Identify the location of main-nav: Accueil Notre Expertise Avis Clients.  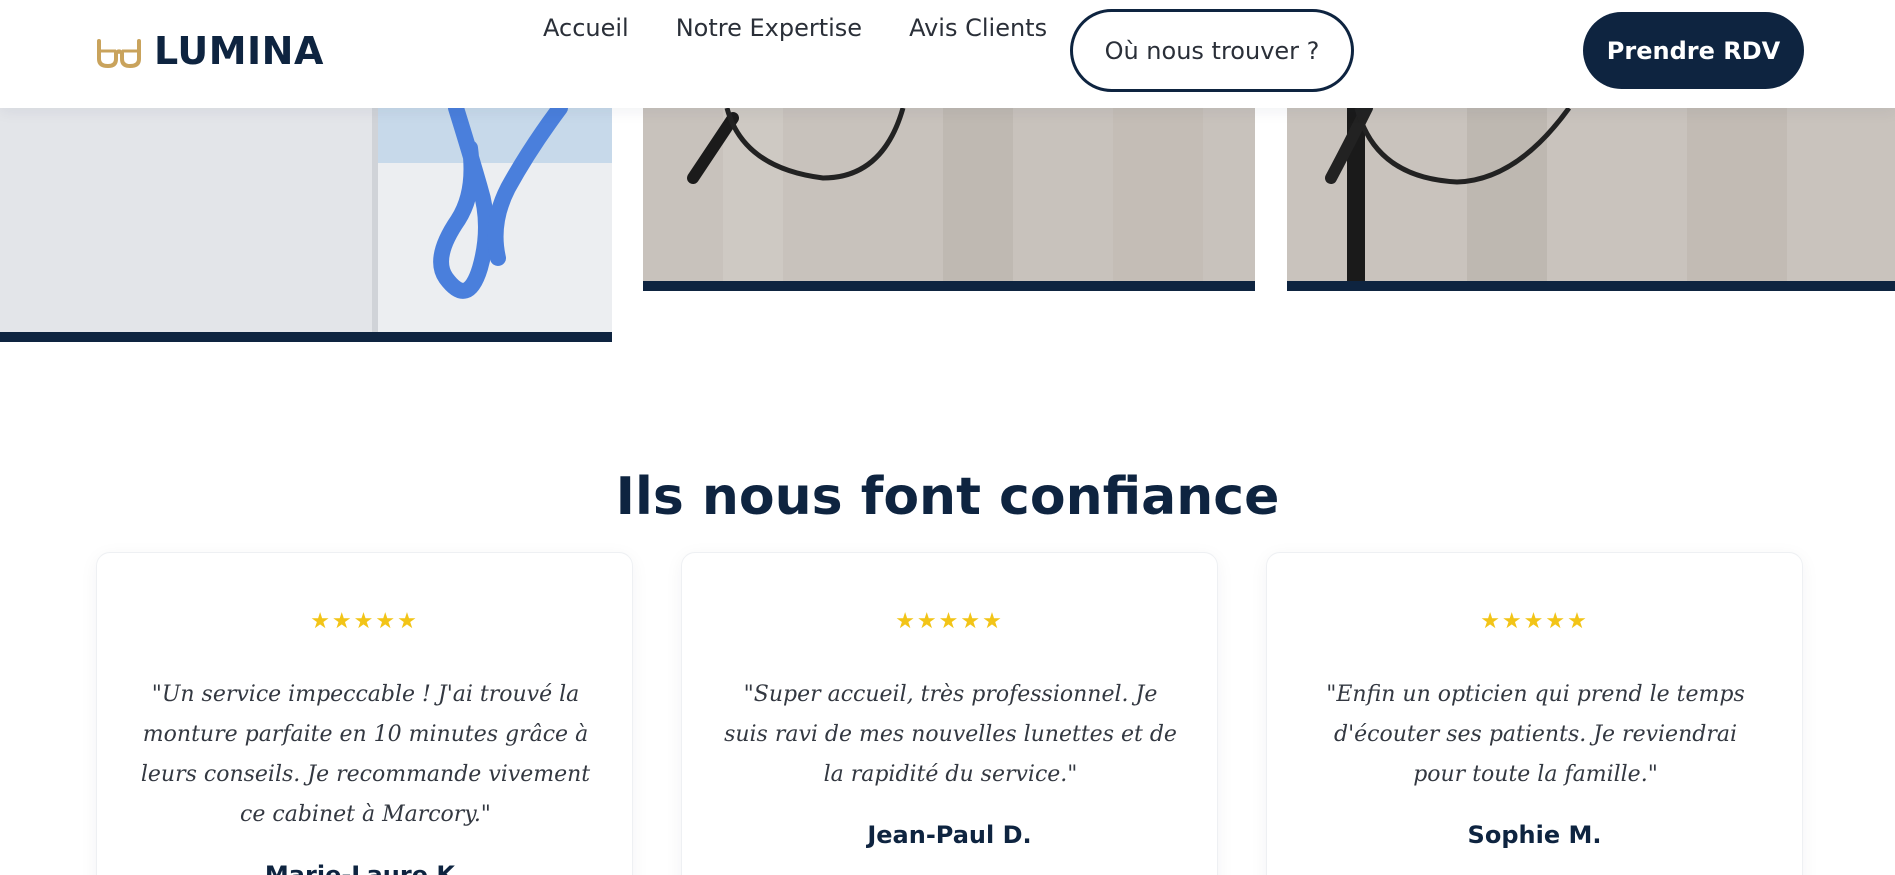
(795, 28).